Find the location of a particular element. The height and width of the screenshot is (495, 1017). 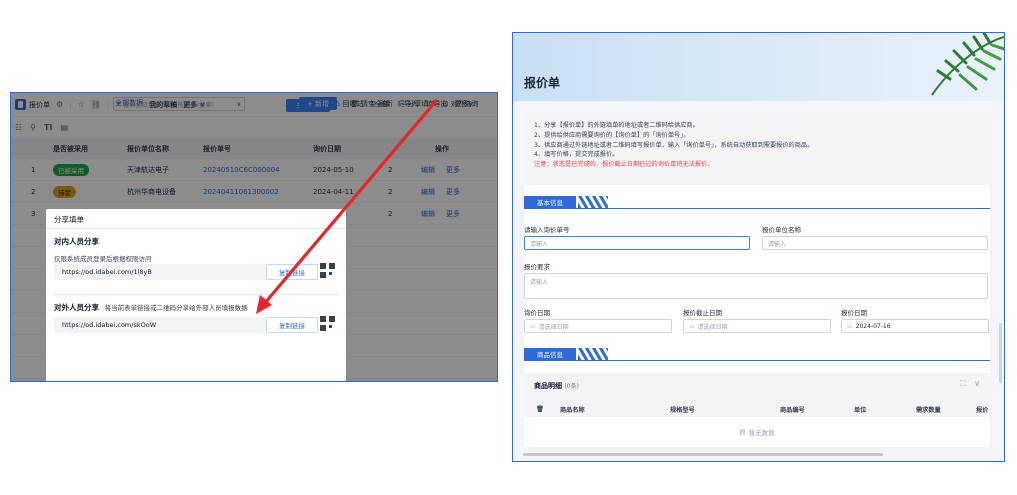

col-quote: 报价 is located at coordinates (982, 410).